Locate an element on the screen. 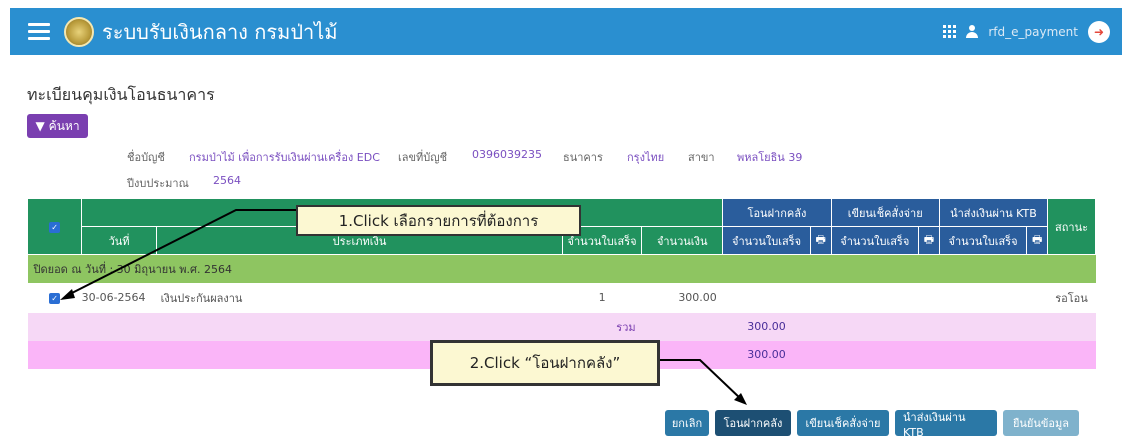  cancel-button: ยกเลิก is located at coordinates (687, 423).